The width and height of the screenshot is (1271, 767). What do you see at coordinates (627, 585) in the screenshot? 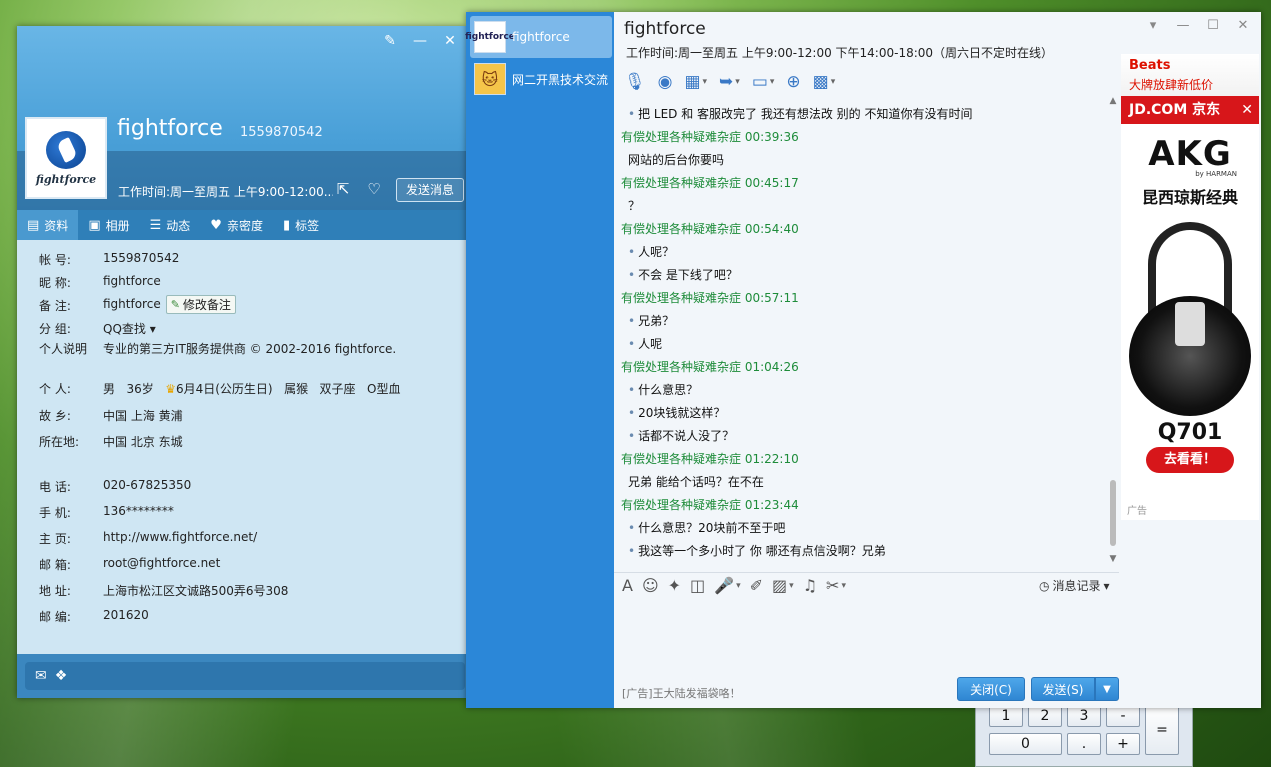
I see `font-icon: A` at bounding box center [627, 585].